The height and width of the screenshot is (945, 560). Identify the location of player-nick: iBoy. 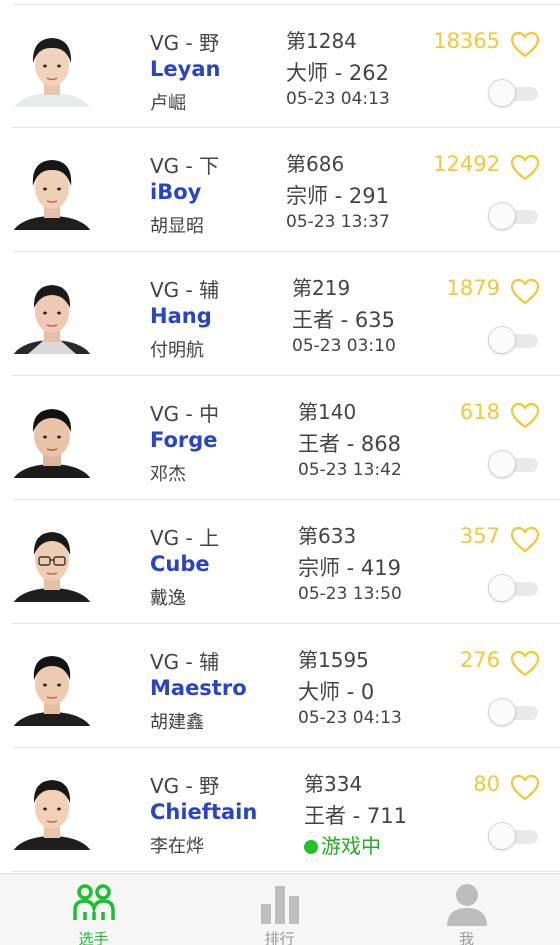
(175, 192).